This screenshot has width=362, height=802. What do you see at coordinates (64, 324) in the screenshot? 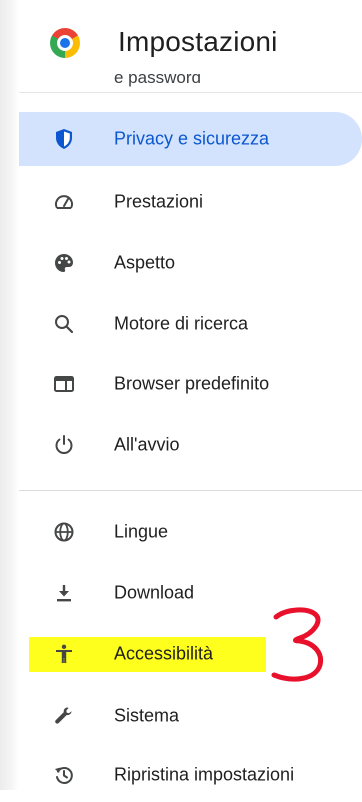
I see `search-icon` at bounding box center [64, 324].